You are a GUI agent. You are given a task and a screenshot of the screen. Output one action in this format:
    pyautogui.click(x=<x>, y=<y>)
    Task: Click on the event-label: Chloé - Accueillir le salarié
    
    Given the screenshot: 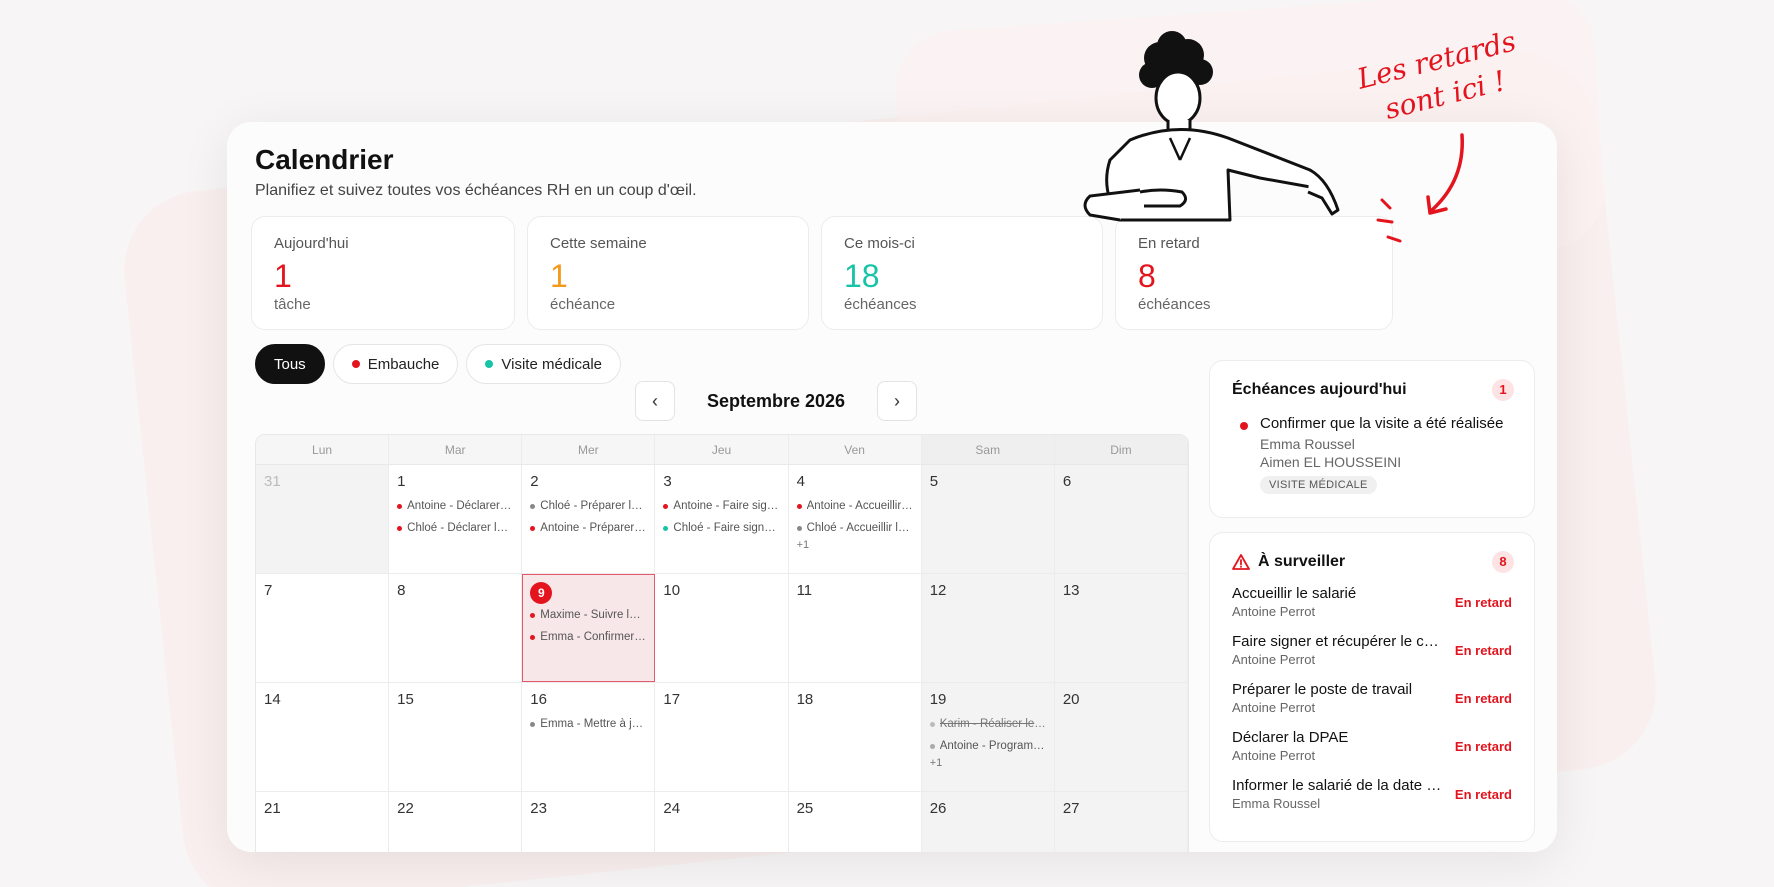 What is the action you would take?
    pyautogui.click(x=859, y=528)
    